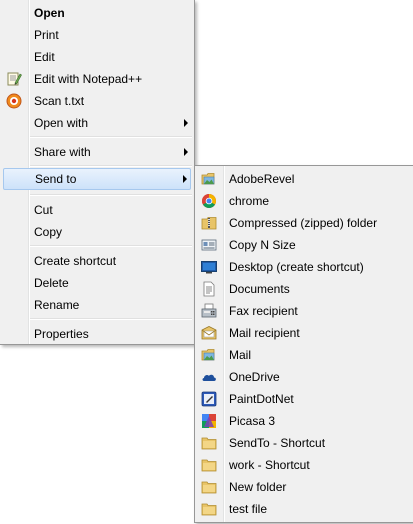 This screenshot has width=413, height=524. What do you see at coordinates (262, 245) in the screenshot?
I see `menu-item-label: Copy N Size` at bounding box center [262, 245].